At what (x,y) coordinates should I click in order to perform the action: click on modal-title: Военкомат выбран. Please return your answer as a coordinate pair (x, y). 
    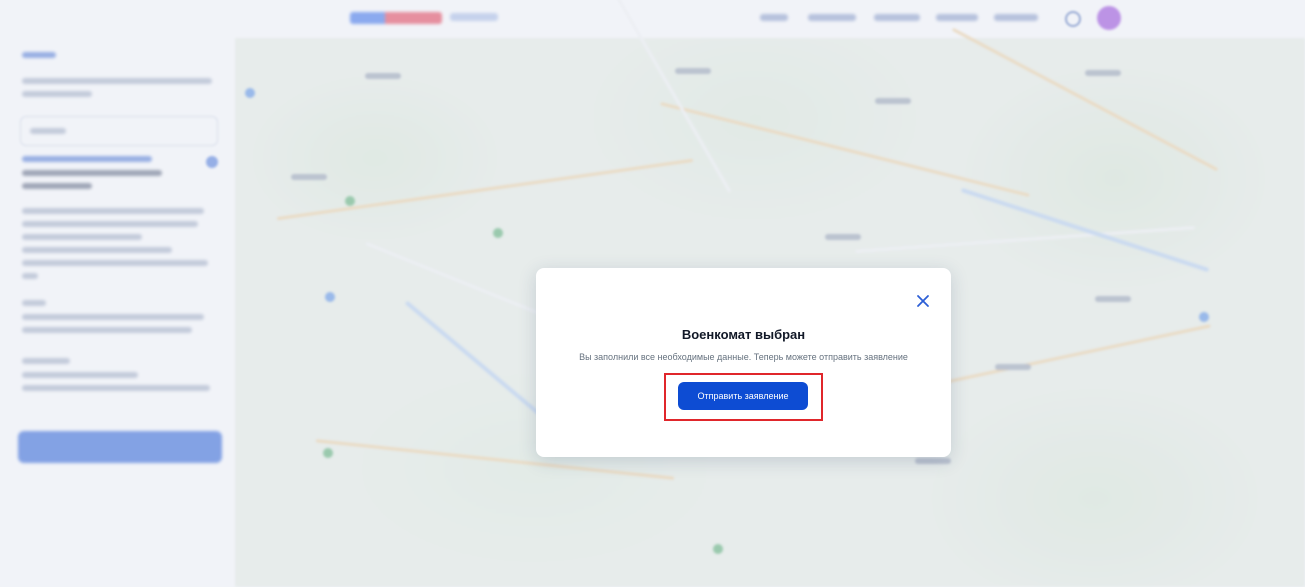
    Looking at the image, I should click on (743, 334).